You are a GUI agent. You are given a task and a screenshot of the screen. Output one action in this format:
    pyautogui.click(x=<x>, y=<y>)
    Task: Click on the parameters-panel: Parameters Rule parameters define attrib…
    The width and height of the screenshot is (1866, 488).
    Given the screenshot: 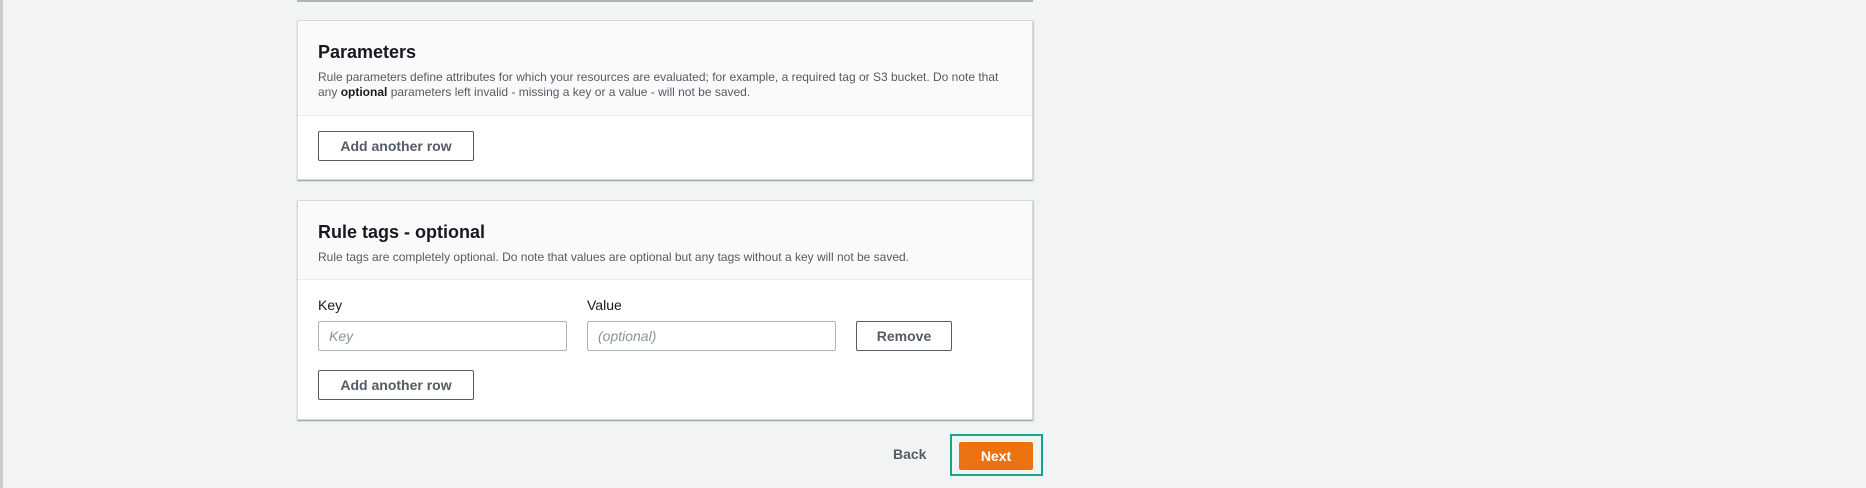 What is the action you would take?
    pyautogui.click(x=665, y=100)
    